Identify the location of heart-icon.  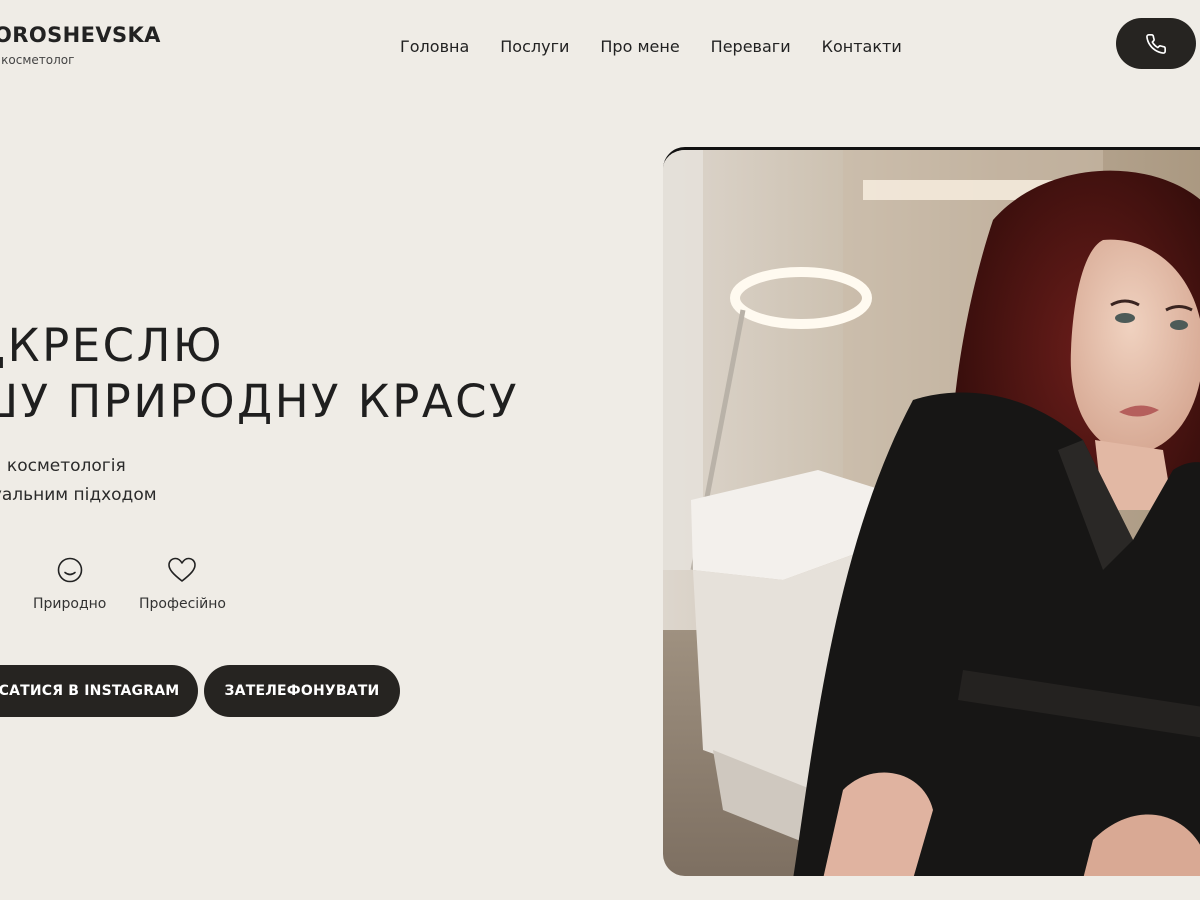
(182, 569).